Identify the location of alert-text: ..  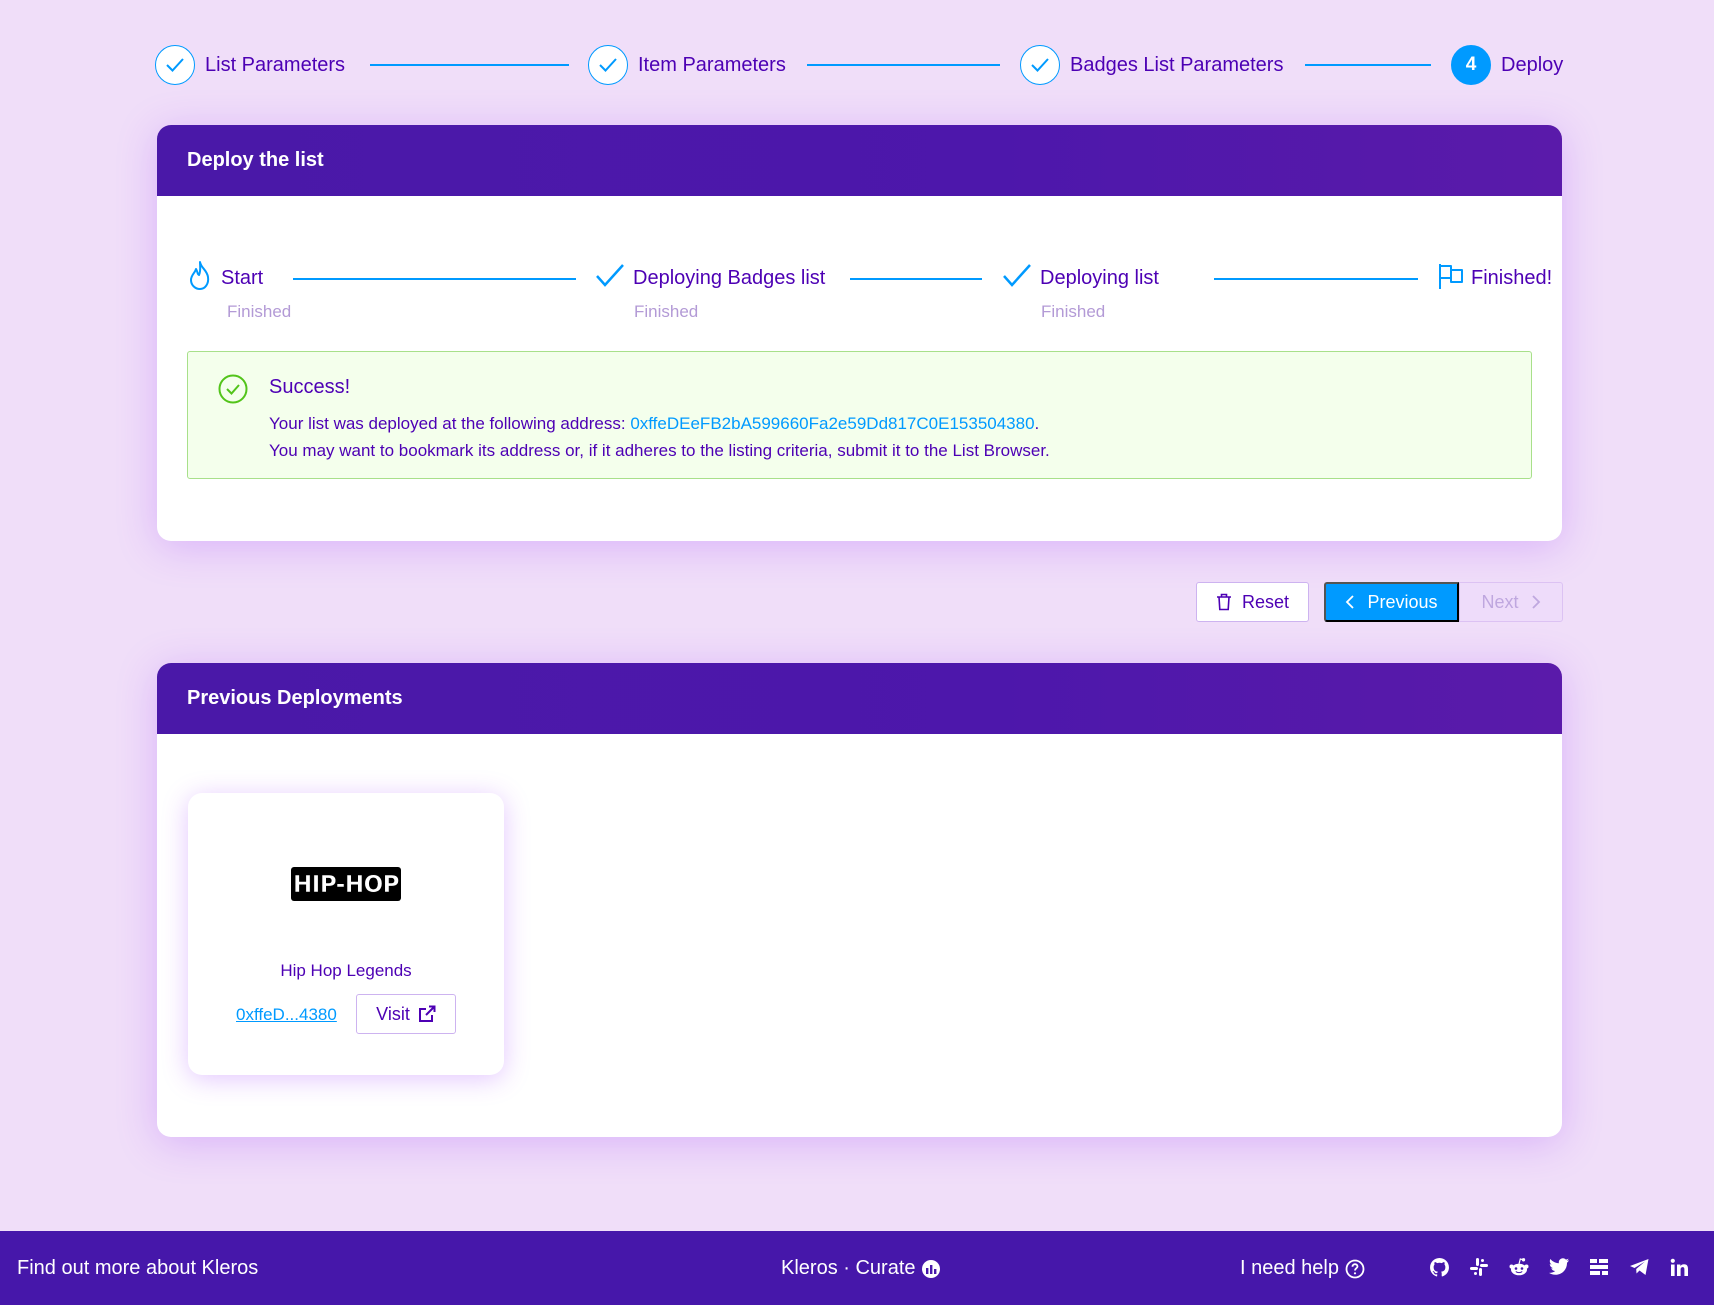
(1037, 423).